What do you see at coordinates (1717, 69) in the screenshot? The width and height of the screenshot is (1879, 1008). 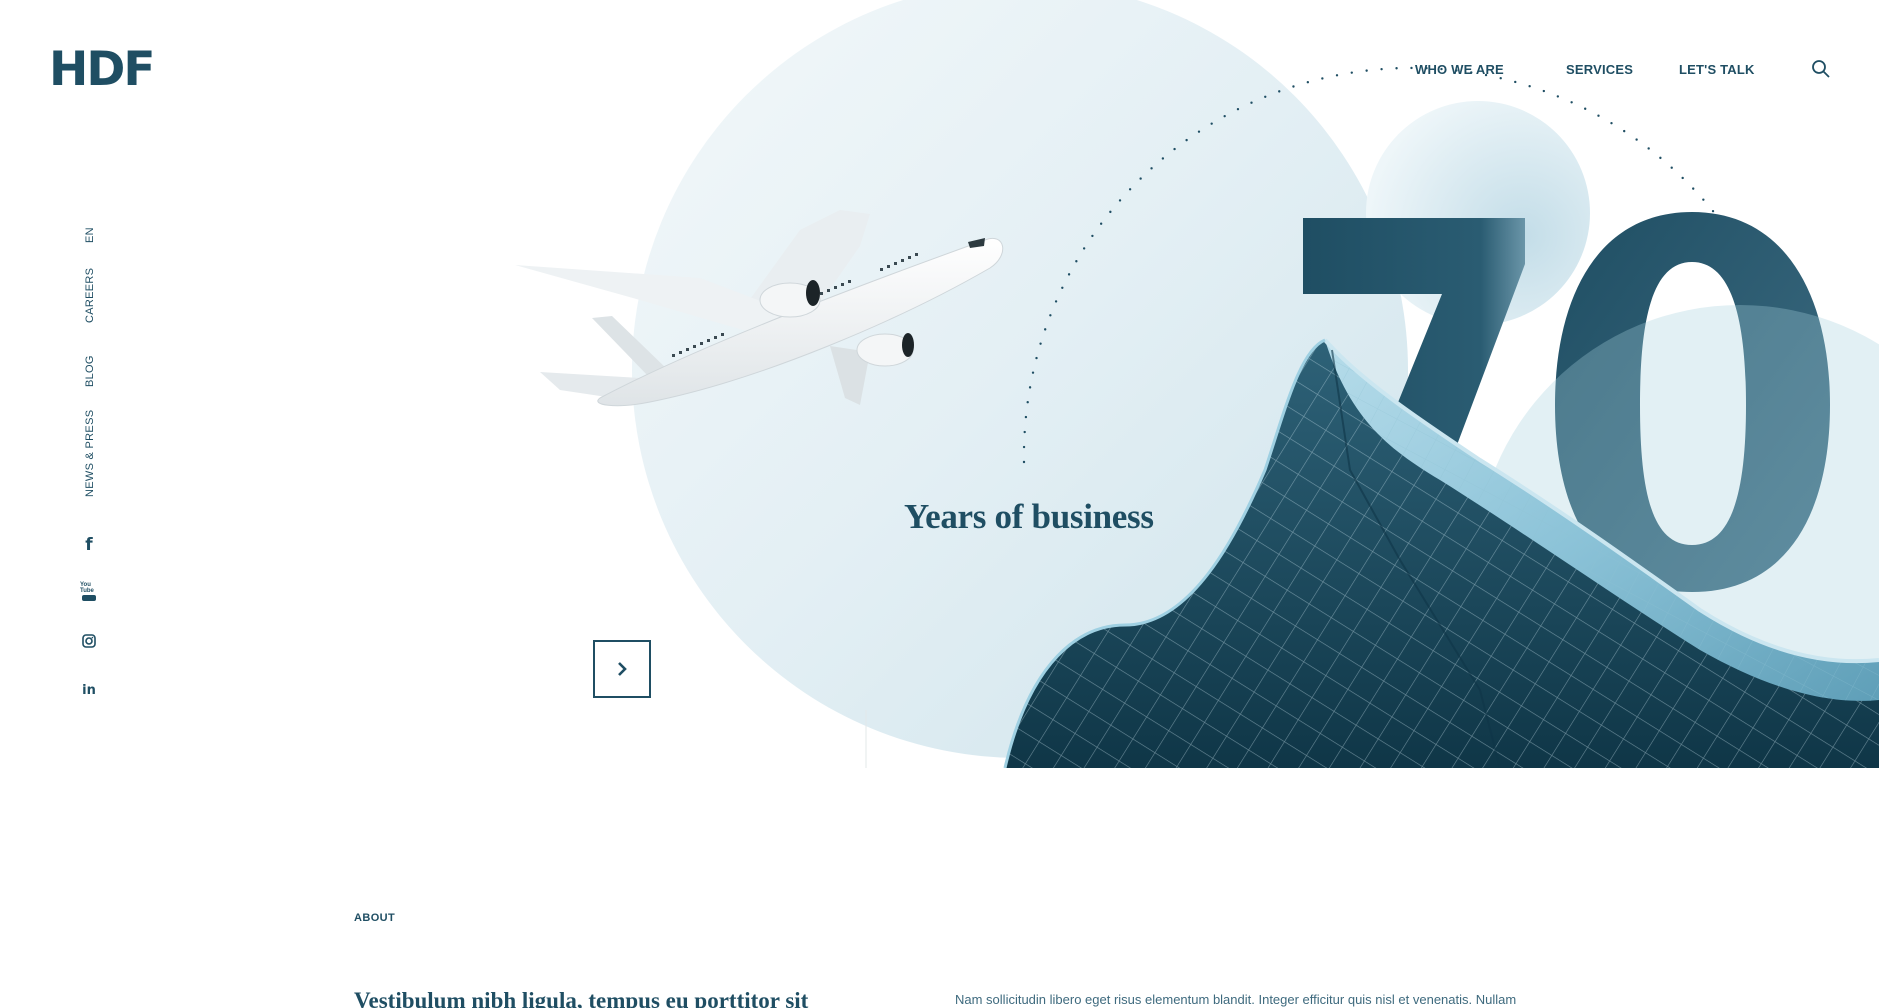 I see `nav-lets-talk: LET'S TALK` at bounding box center [1717, 69].